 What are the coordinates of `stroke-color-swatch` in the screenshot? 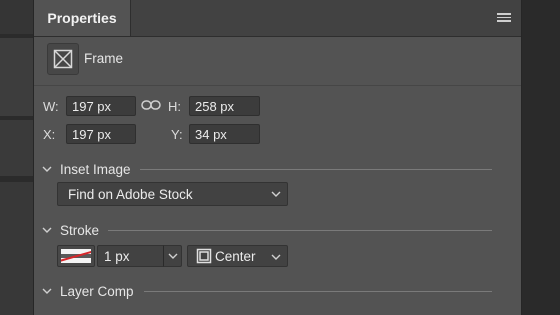 It's located at (76, 256).